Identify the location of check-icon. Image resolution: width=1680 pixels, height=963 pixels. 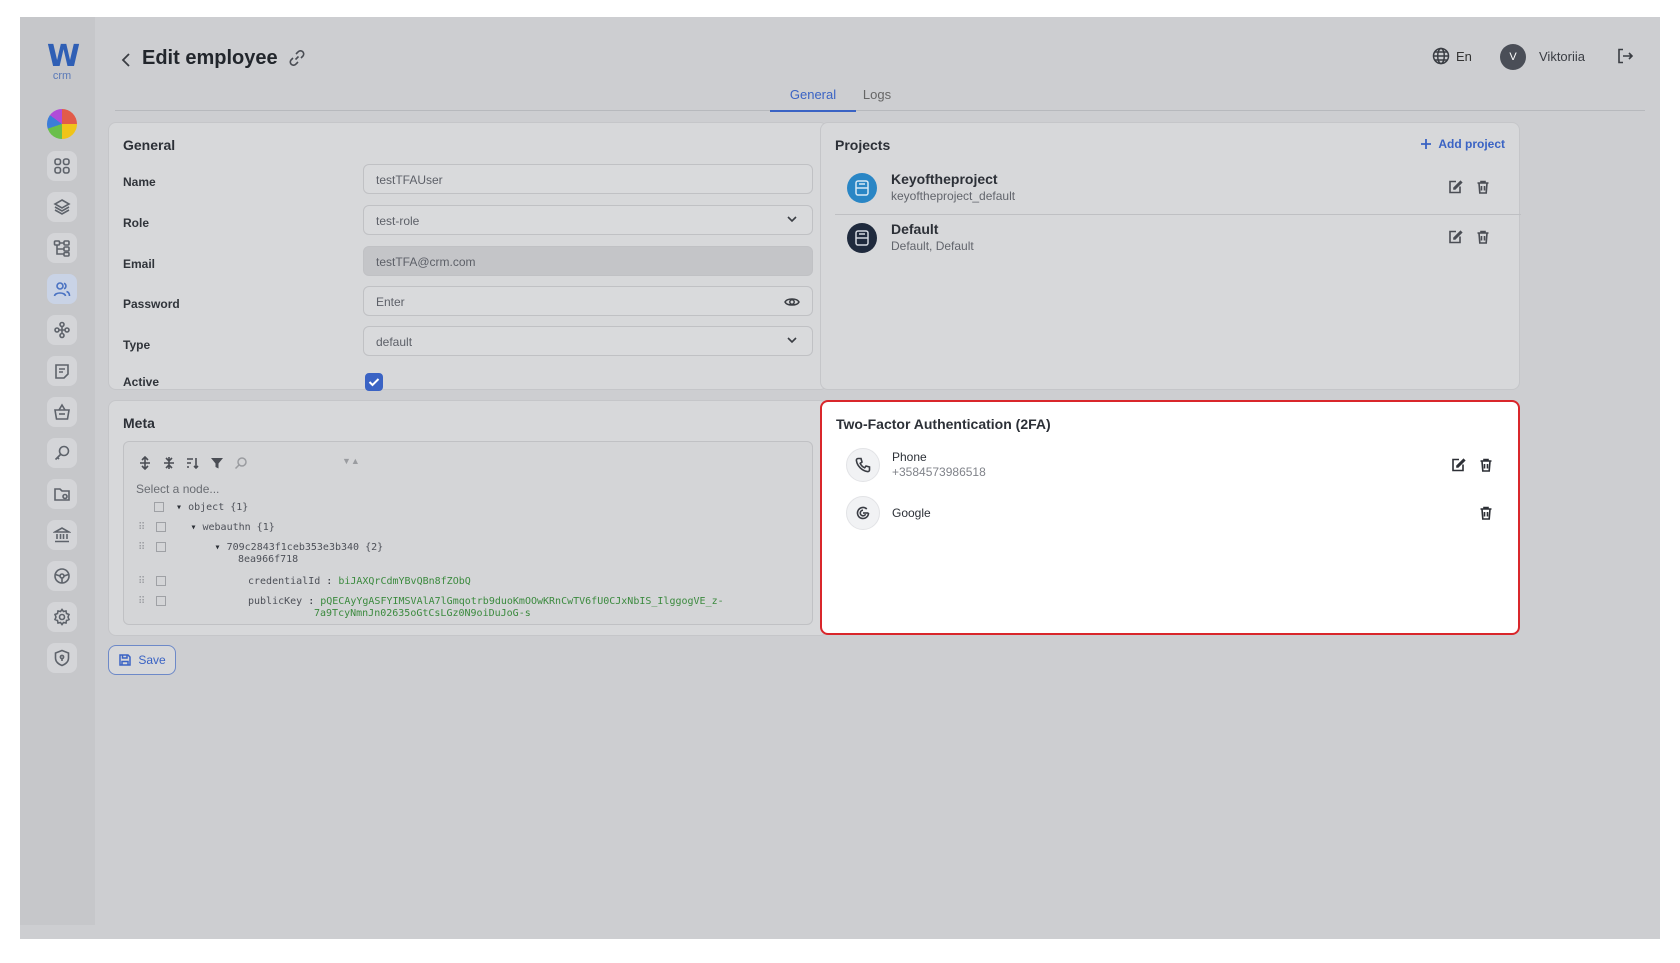
(374, 382).